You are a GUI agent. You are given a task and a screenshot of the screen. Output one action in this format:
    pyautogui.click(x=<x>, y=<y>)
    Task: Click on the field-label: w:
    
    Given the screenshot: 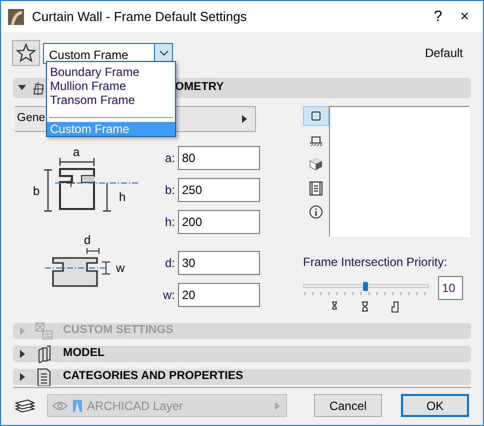 What is the action you would take?
    pyautogui.click(x=169, y=295)
    